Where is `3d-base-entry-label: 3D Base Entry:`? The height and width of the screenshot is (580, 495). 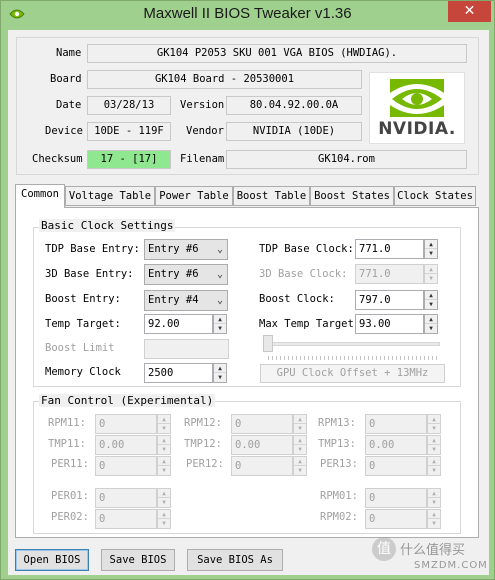 3d-base-entry-label: 3D Base Entry: is located at coordinates (89, 274).